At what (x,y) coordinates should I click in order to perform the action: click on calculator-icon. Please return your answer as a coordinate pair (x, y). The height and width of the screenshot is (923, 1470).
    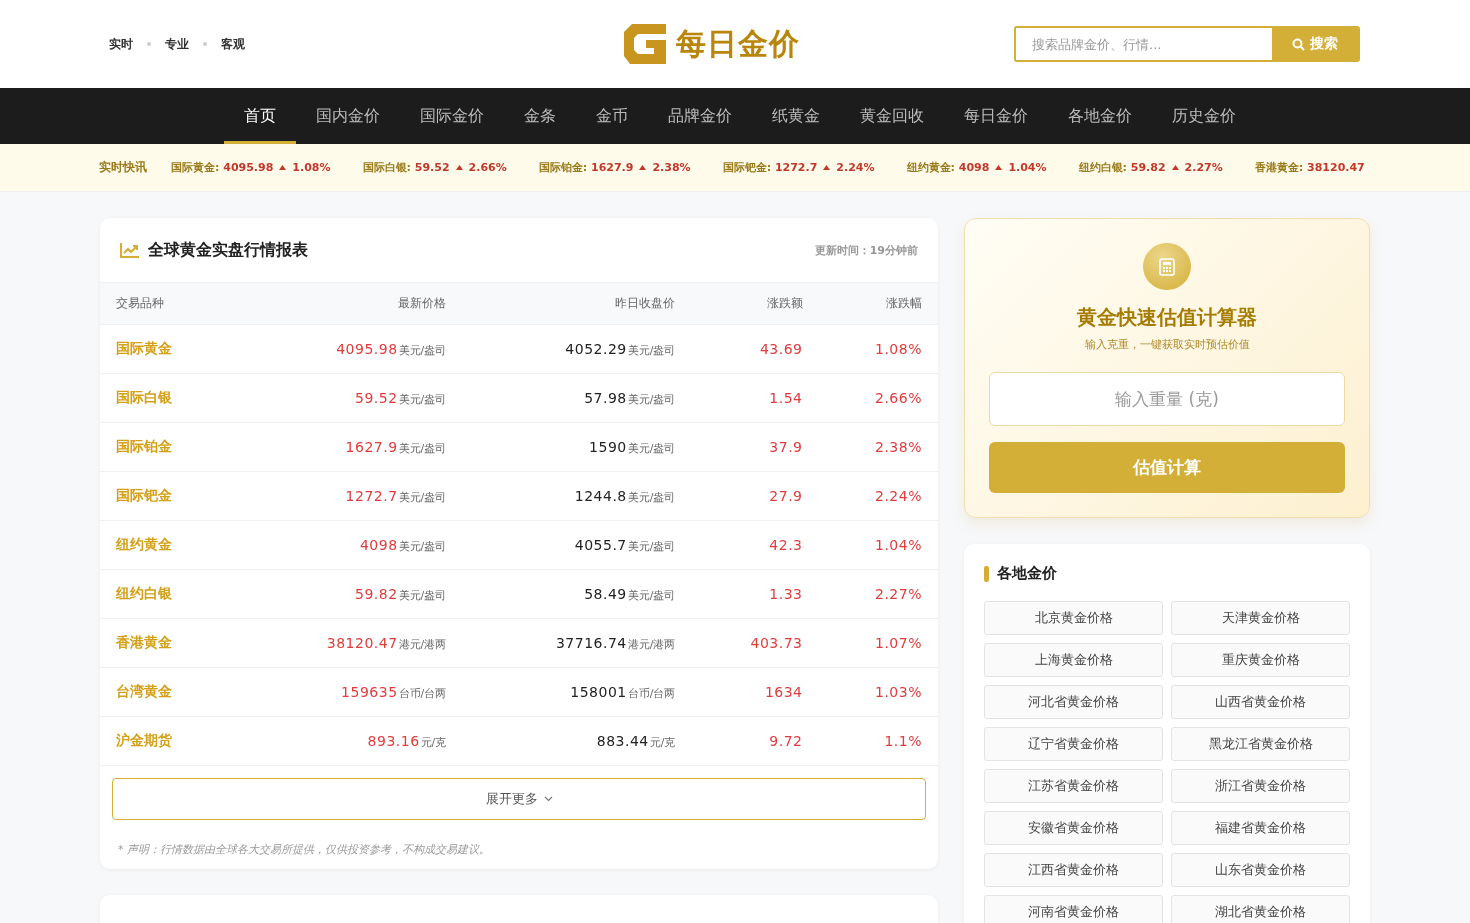
    Looking at the image, I should click on (1167, 267).